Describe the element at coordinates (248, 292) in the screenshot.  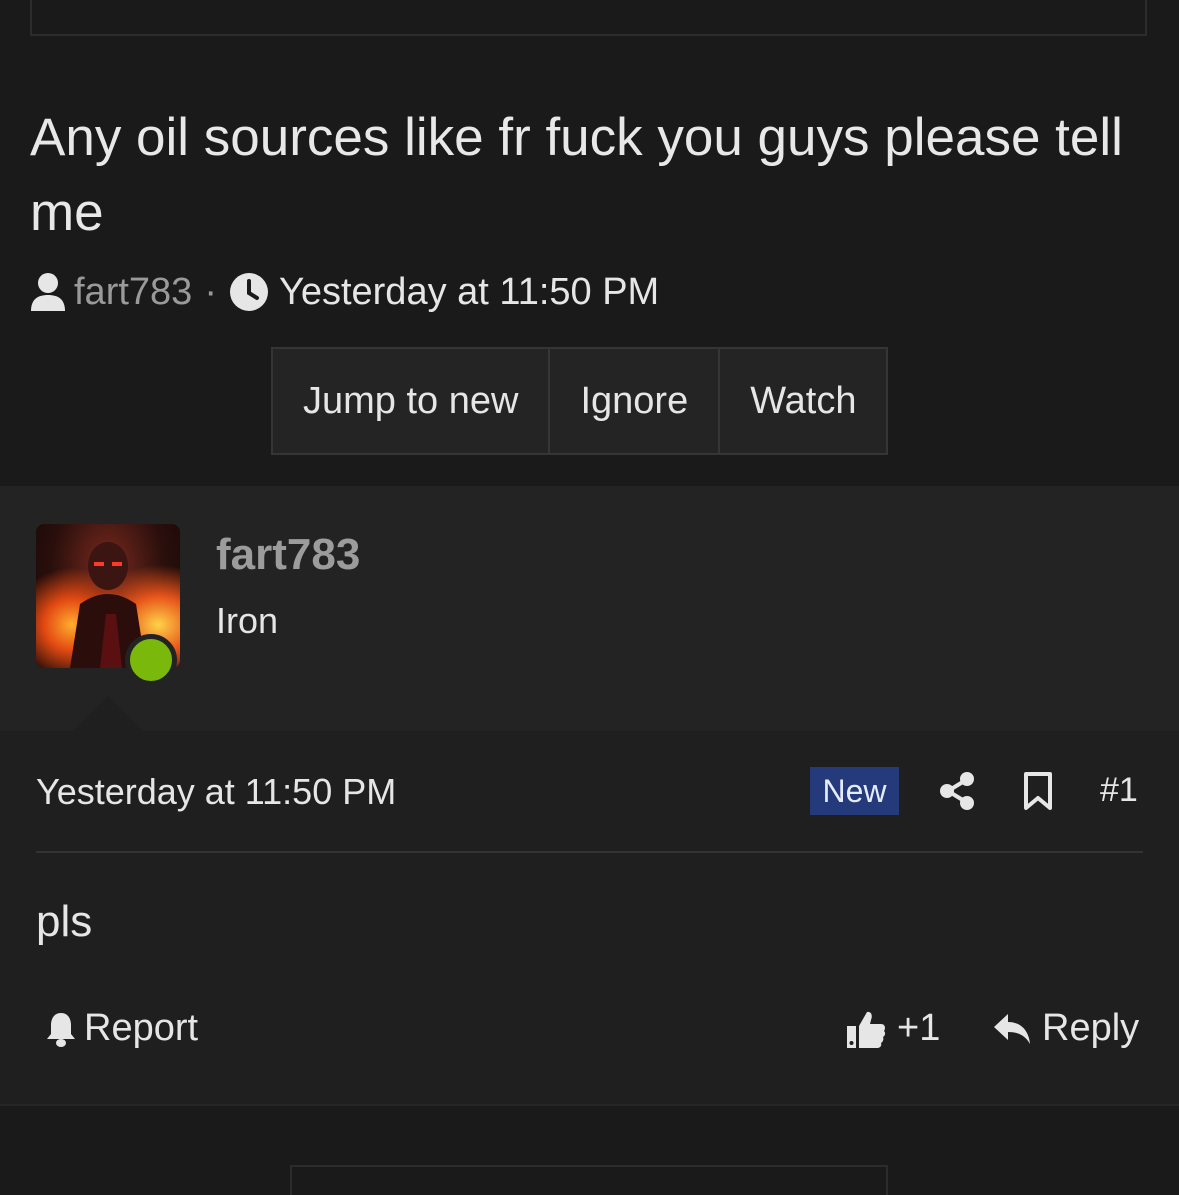
I see `clock-icon` at that location.